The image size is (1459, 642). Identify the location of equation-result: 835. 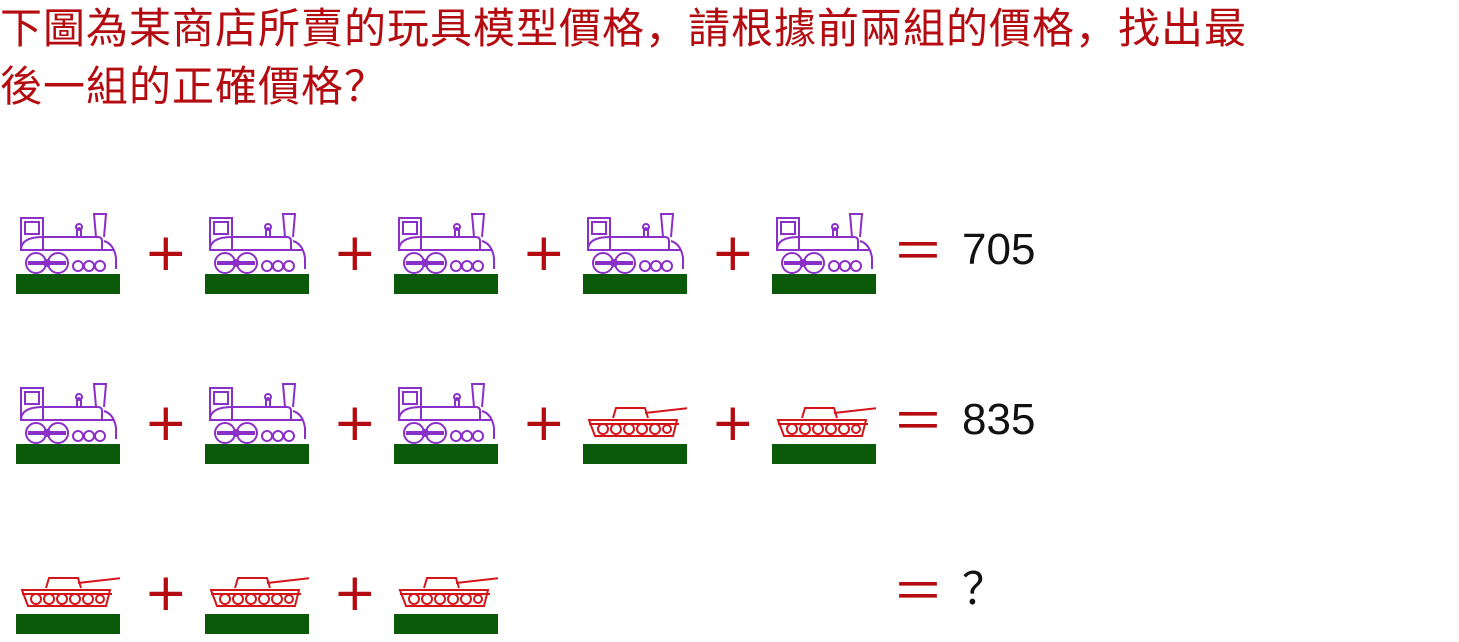
(999, 419).